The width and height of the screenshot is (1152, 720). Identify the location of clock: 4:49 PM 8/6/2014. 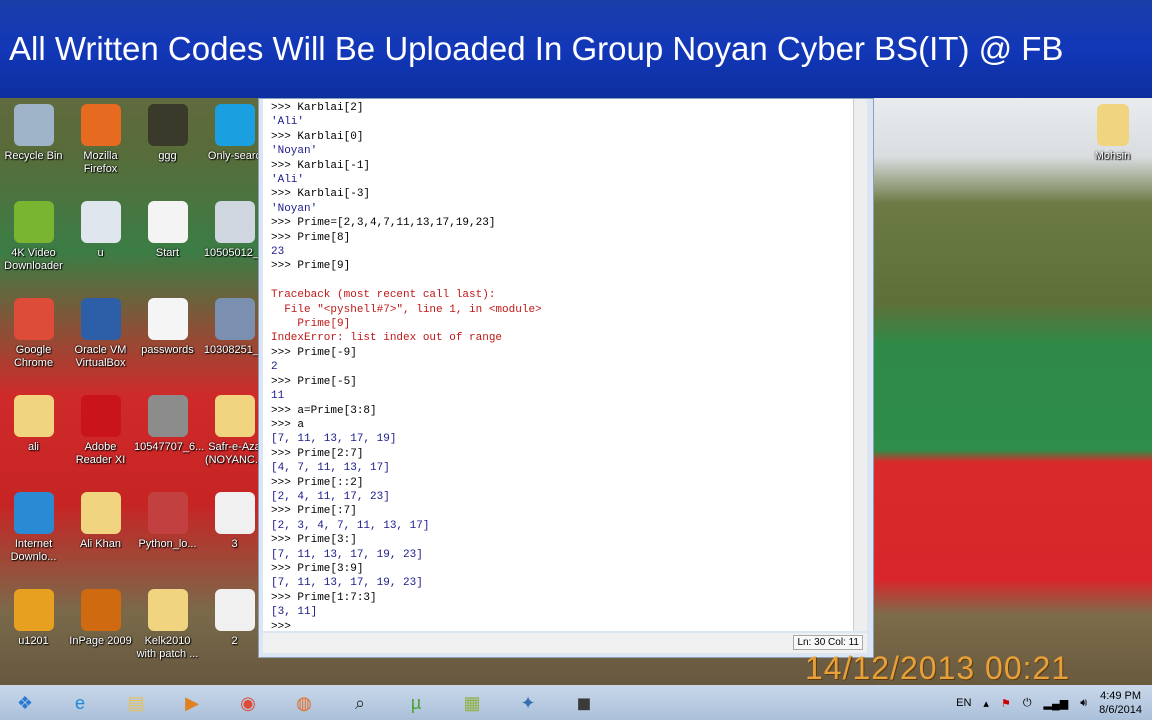
(1120, 703).